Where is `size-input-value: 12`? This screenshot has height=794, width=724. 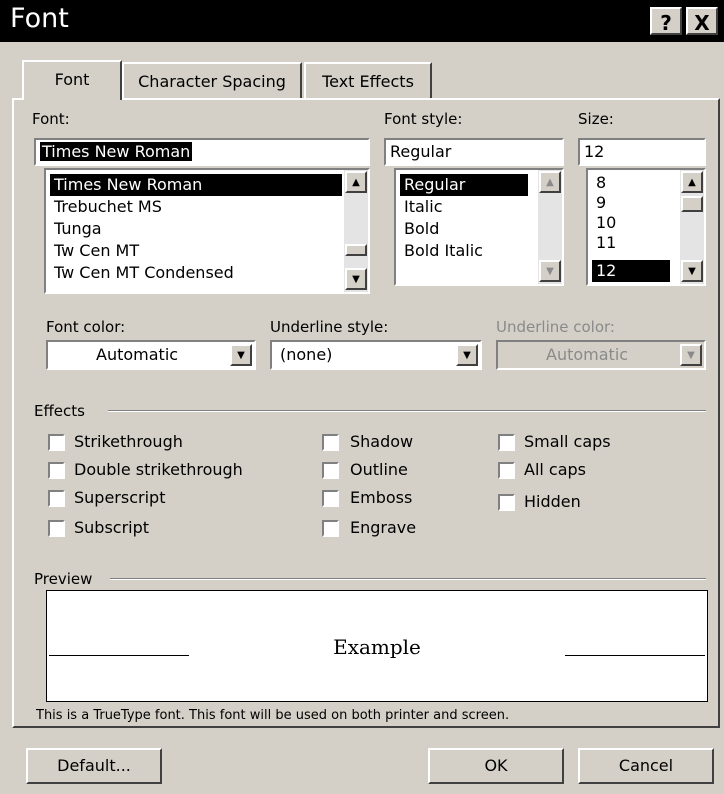
size-input-value: 12 is located at coordinates (594, 151).